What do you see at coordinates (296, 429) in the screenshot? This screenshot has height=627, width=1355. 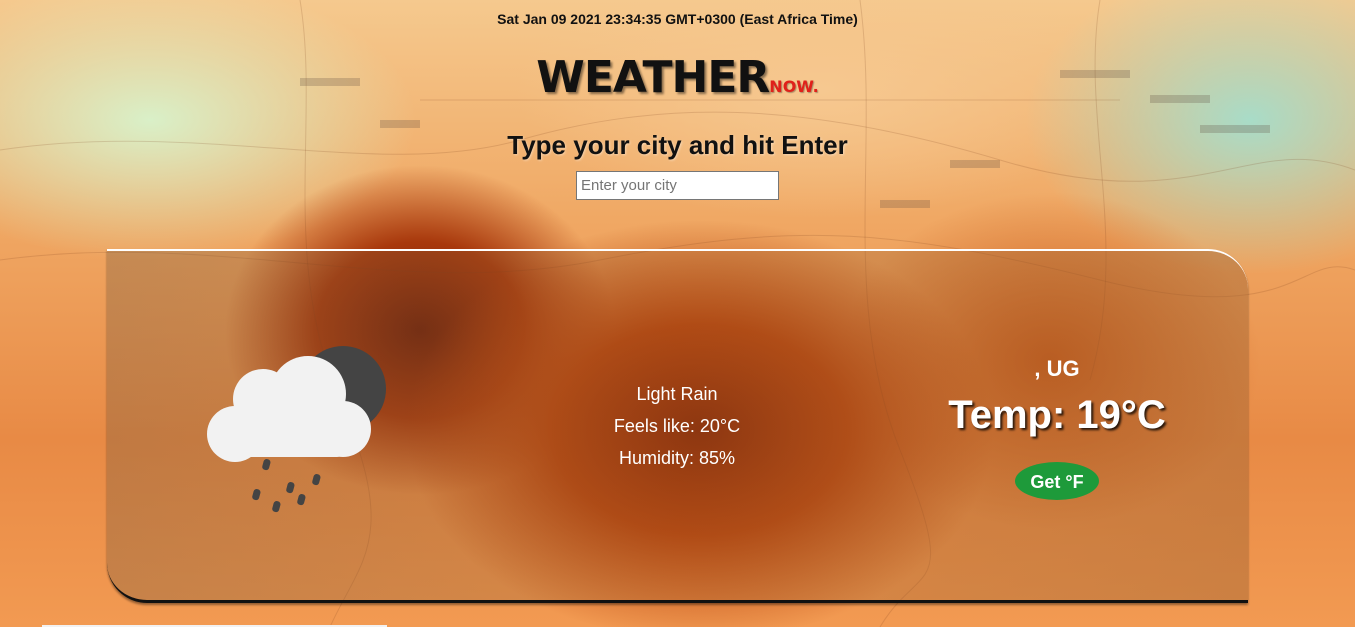 I see `cloud-moon-rain-icon` at bounding box center [296, 429].